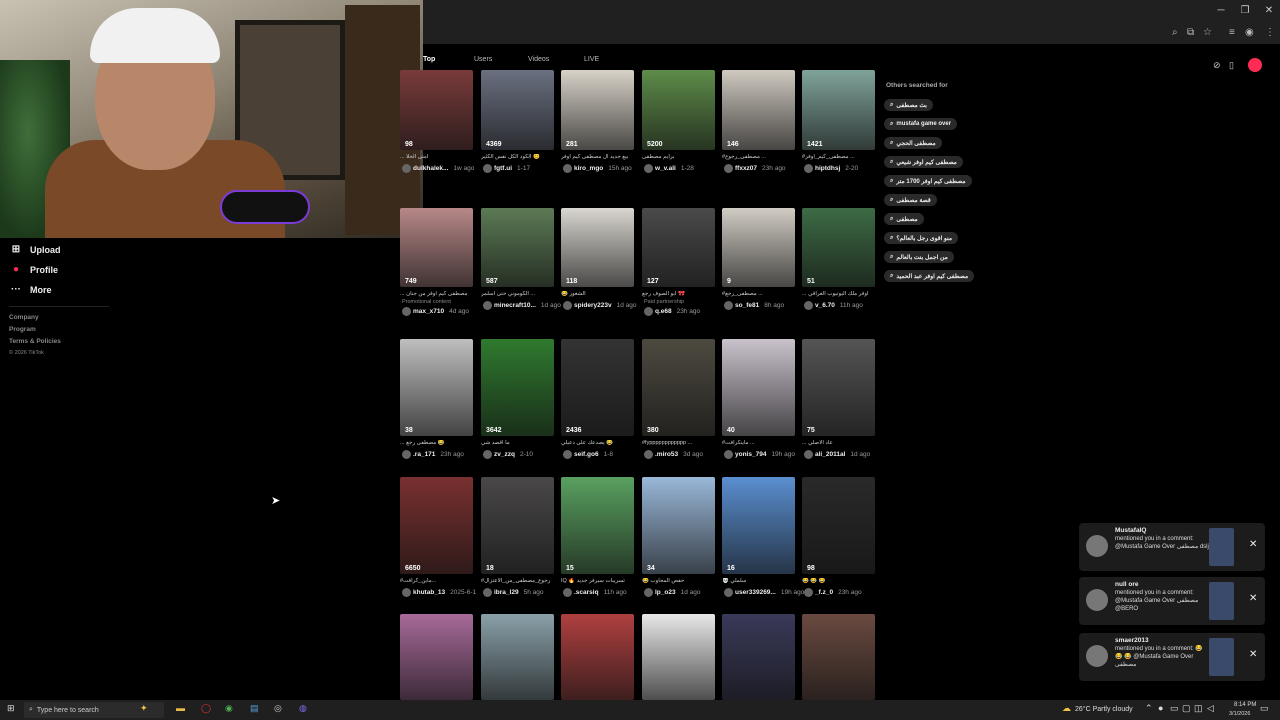 The width and height of the screenshot is (1280, 720). I want to click on video-author: khutab_13 2025-6-1, so click(442, 592).